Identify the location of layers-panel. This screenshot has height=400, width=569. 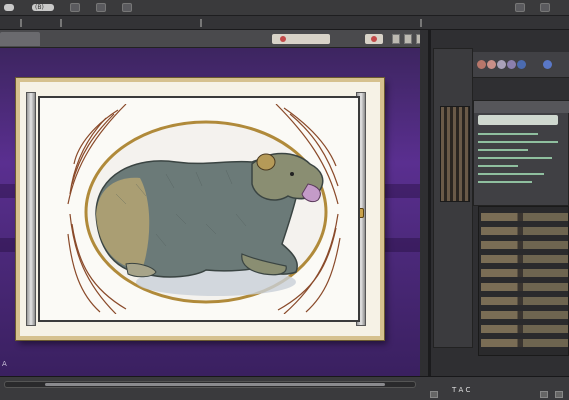
(523, 281).